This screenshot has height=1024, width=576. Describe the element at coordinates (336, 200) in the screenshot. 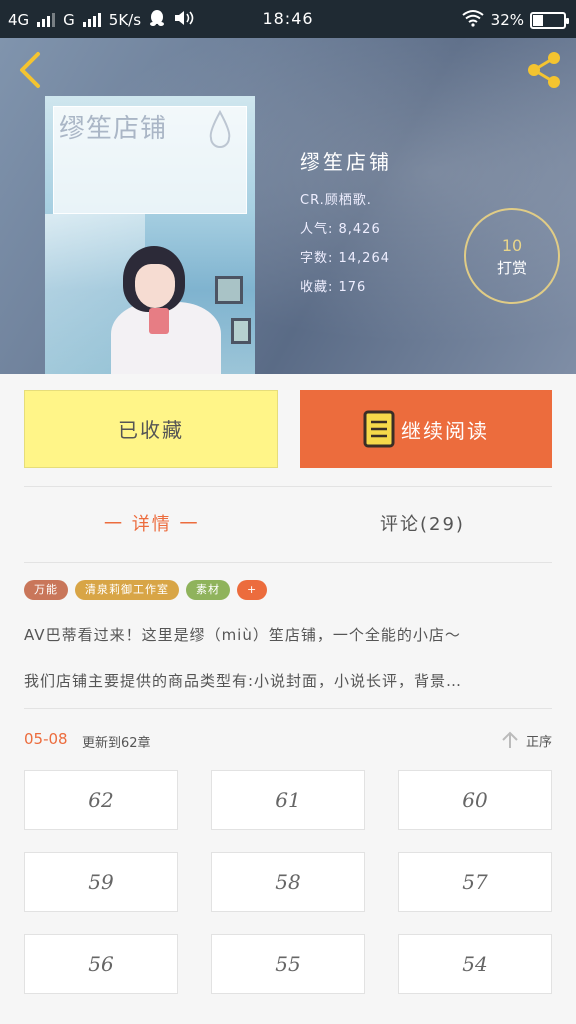

I see `author: CR.顾栖歌.` at that location.